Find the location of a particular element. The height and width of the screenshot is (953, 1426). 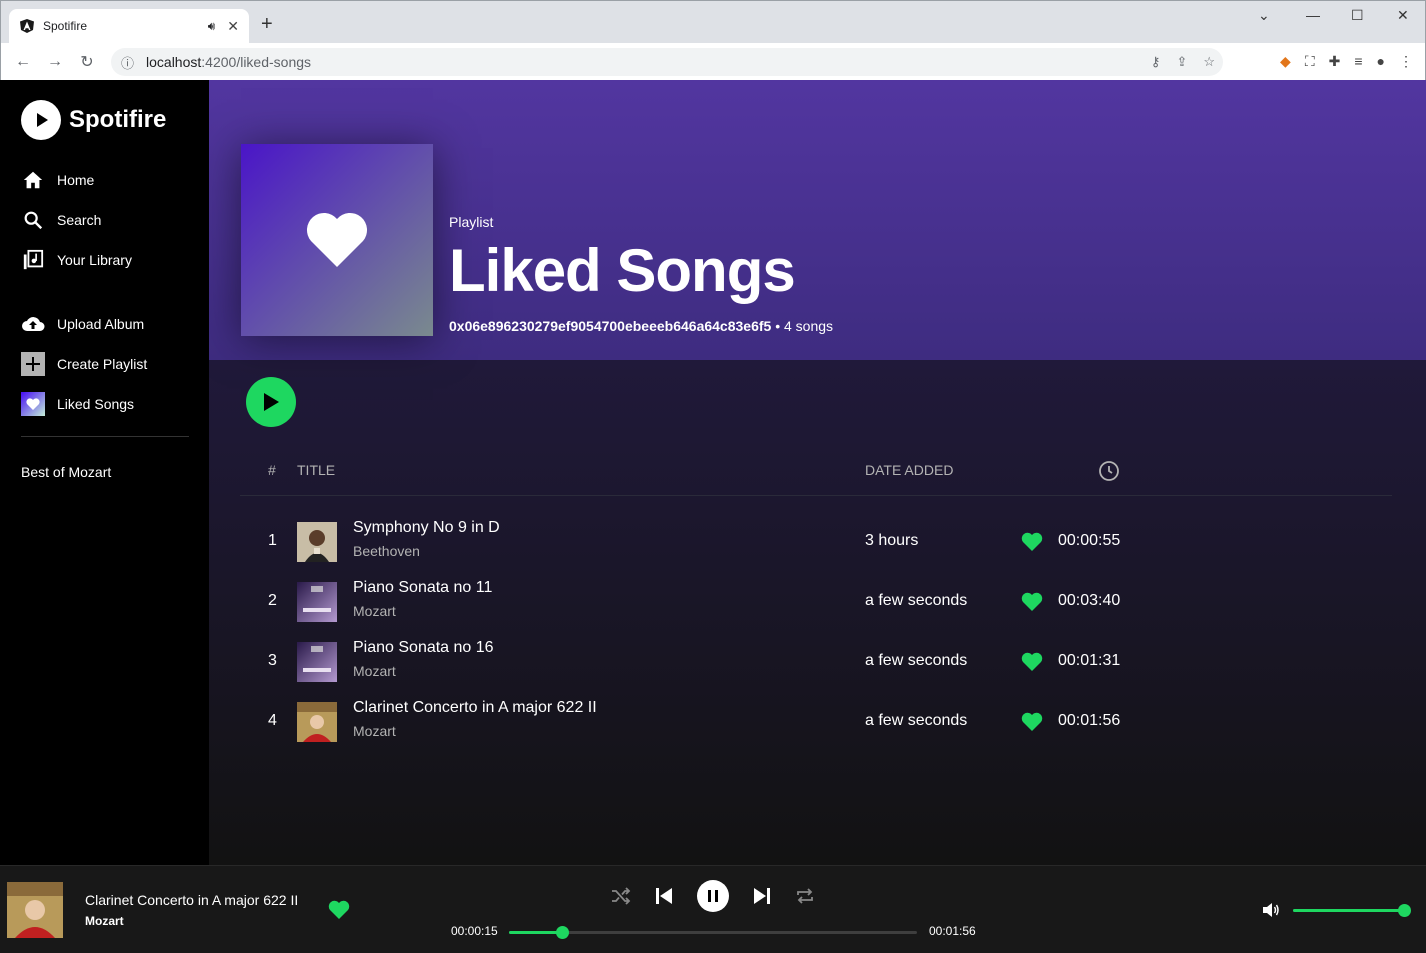

track-duration: 00:01:31 is located at coordinates (1089, 660).